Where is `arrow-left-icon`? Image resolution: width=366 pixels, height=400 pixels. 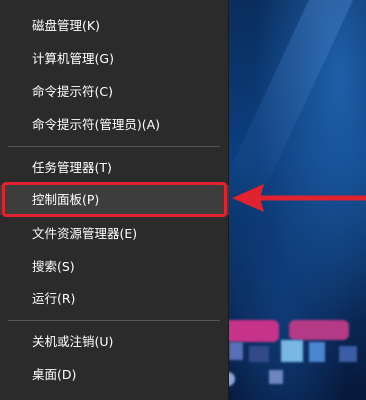 arrow-left-icon is located at coordinates (299, 198).